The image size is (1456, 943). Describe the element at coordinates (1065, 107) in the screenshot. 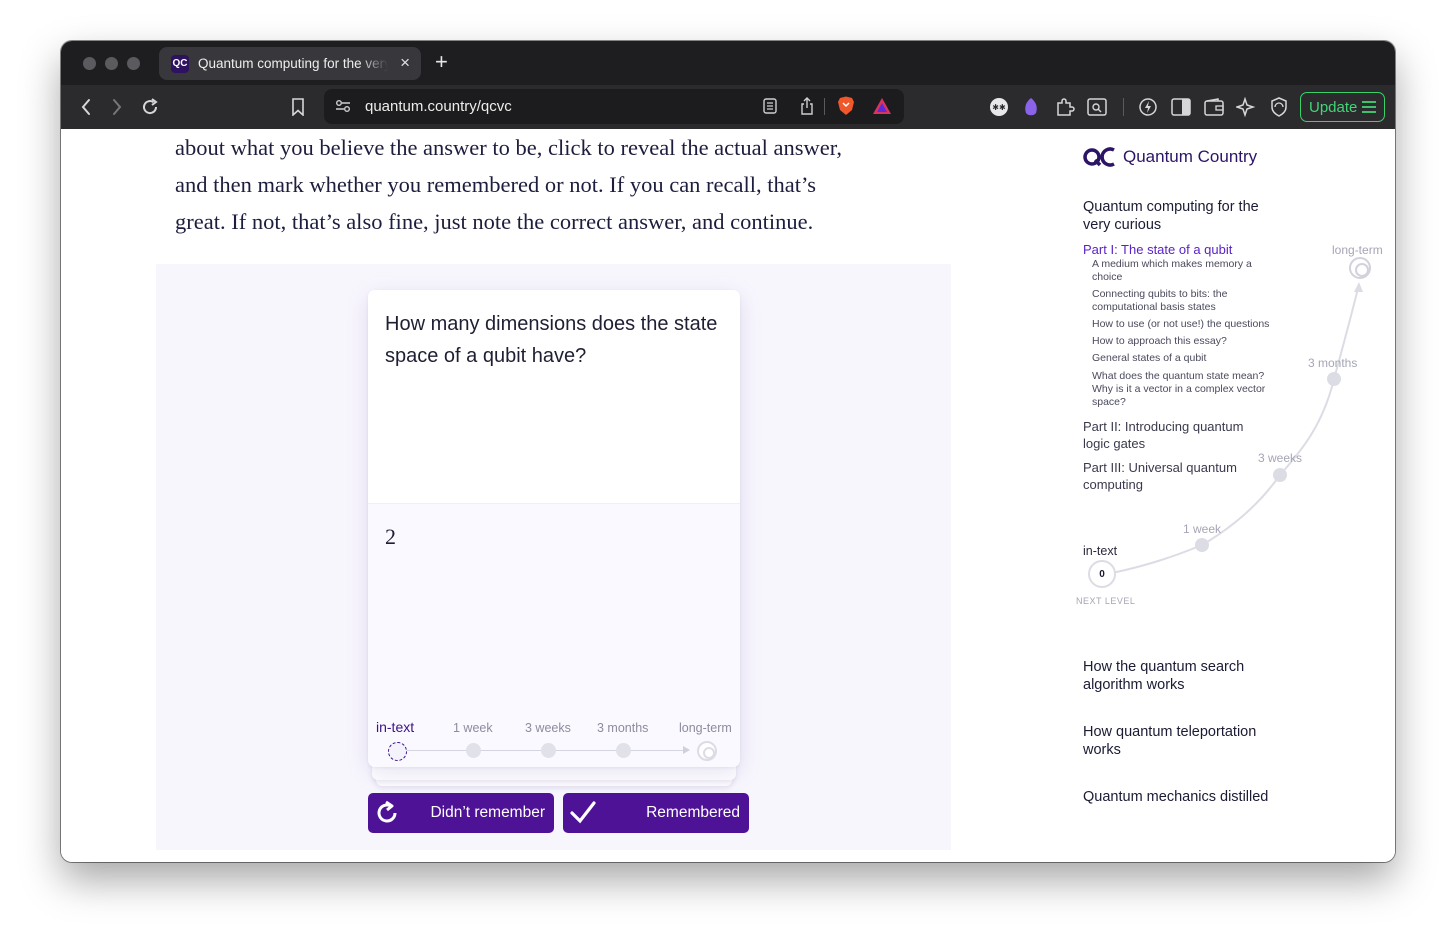

I see `extensions-puzzle-icon` at that location.